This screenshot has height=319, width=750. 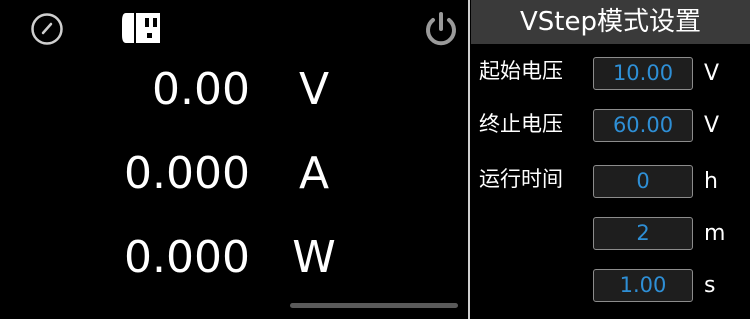 I want to click on start-voltage-label: 起始电压, so click(x=521, y=71).